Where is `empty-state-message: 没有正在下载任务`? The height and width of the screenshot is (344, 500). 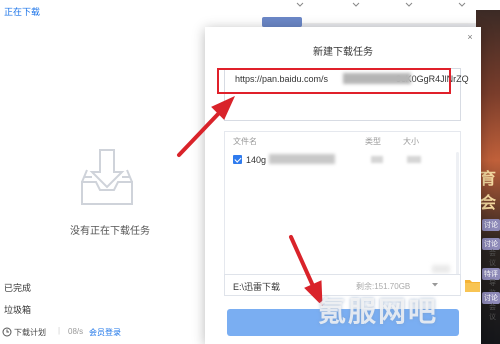 empty-state-message: 没有正在下载任务 is located at coordinates (110, 231).